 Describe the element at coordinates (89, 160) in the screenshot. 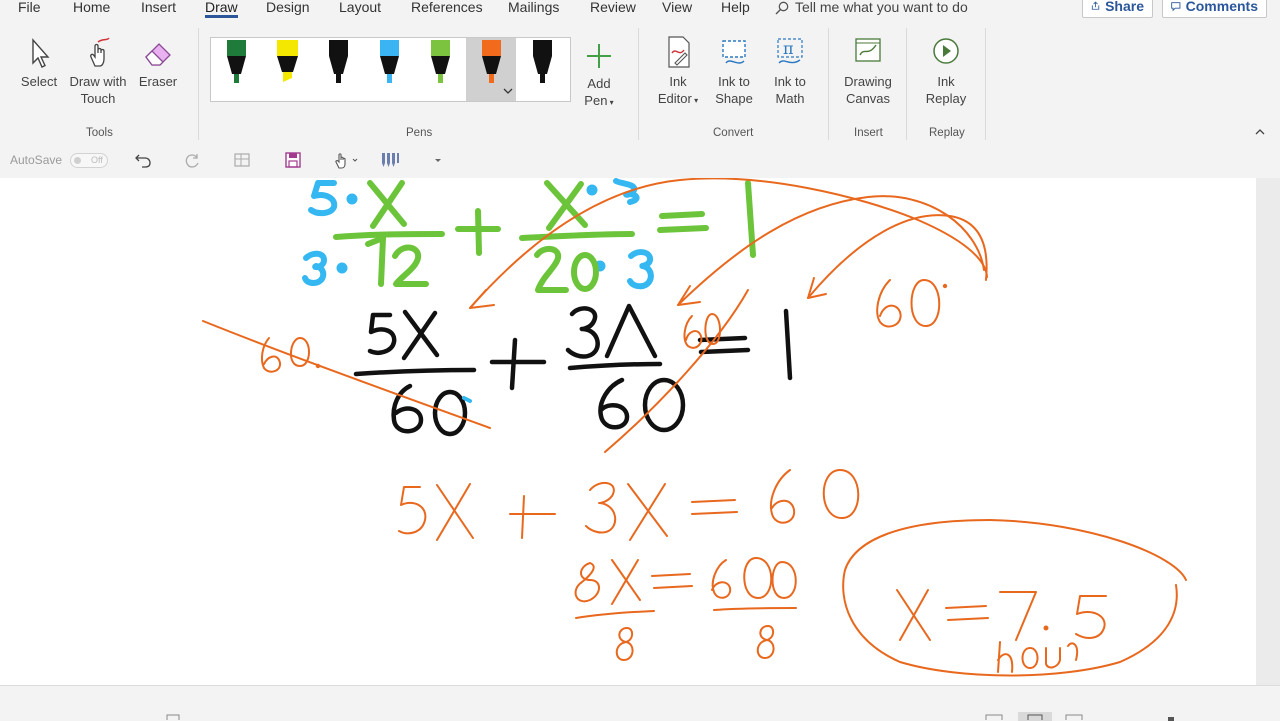

I see `autosave-toggle: Off` at that location.